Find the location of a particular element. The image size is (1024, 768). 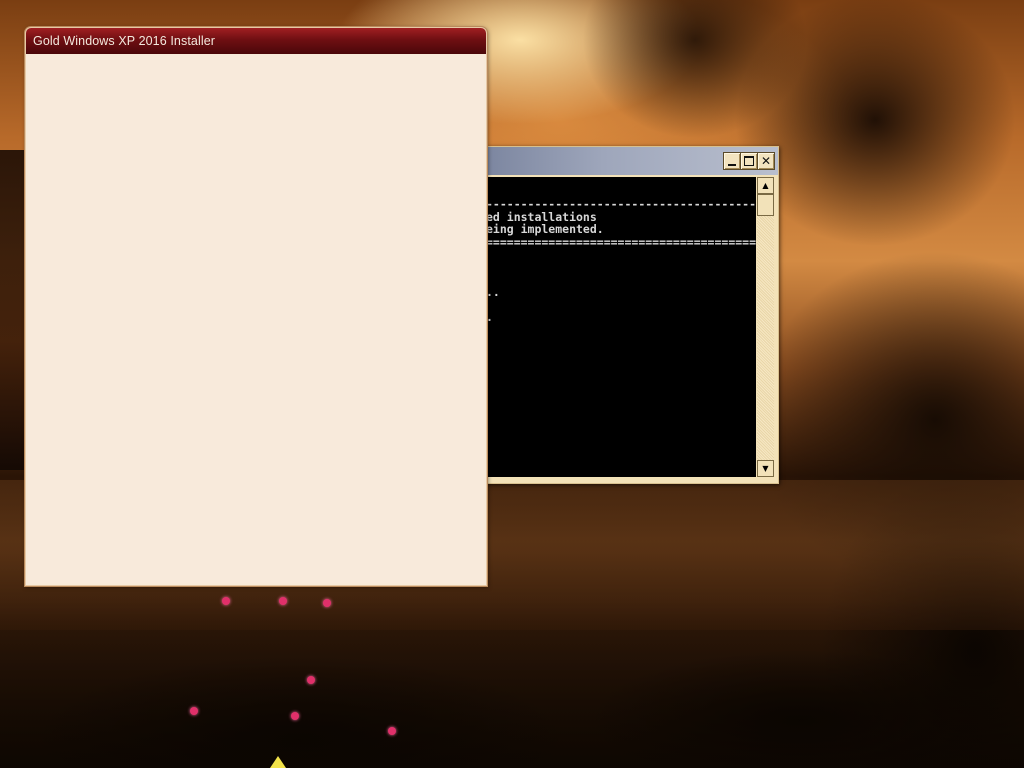

wallpaper-tree-left is located at coordinates (14, 310).